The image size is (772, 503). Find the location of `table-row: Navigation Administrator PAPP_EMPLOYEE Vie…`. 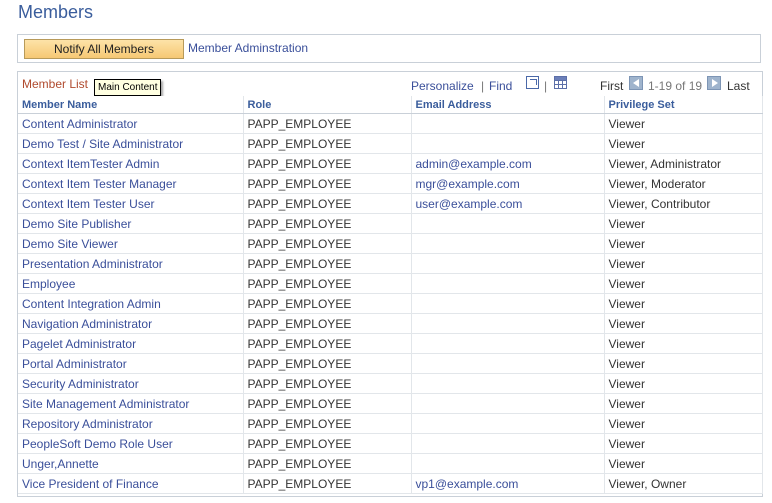

table-row: Navigation Administrator PAPP_EMPLOYEE Vie… is located at coordinates (390, 323).